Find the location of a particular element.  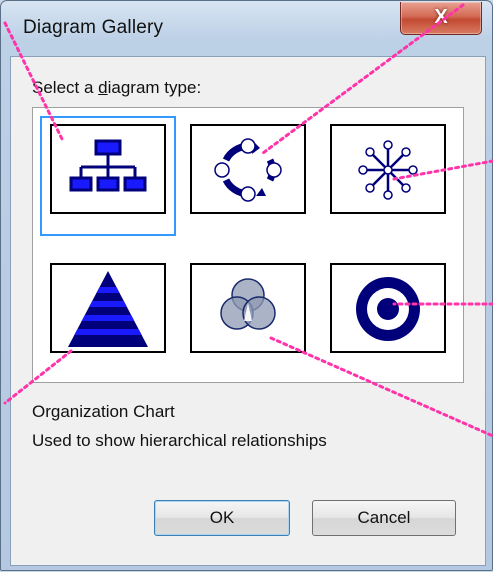

gallery-item-venn is located at coordinates (248, 308).